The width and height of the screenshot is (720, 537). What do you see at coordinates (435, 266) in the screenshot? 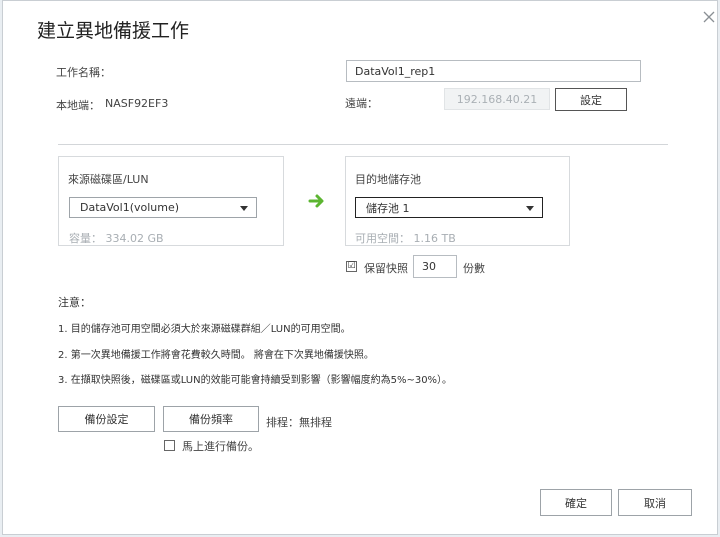
I see `snapshot-count-input: 30` at bounding box center [435, 266].